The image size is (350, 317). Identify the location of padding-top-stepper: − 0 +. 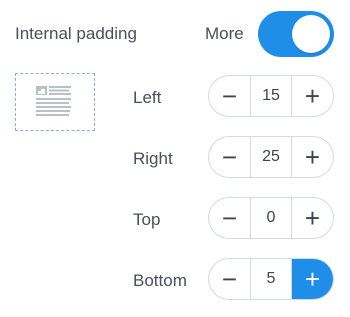
(271, 218).